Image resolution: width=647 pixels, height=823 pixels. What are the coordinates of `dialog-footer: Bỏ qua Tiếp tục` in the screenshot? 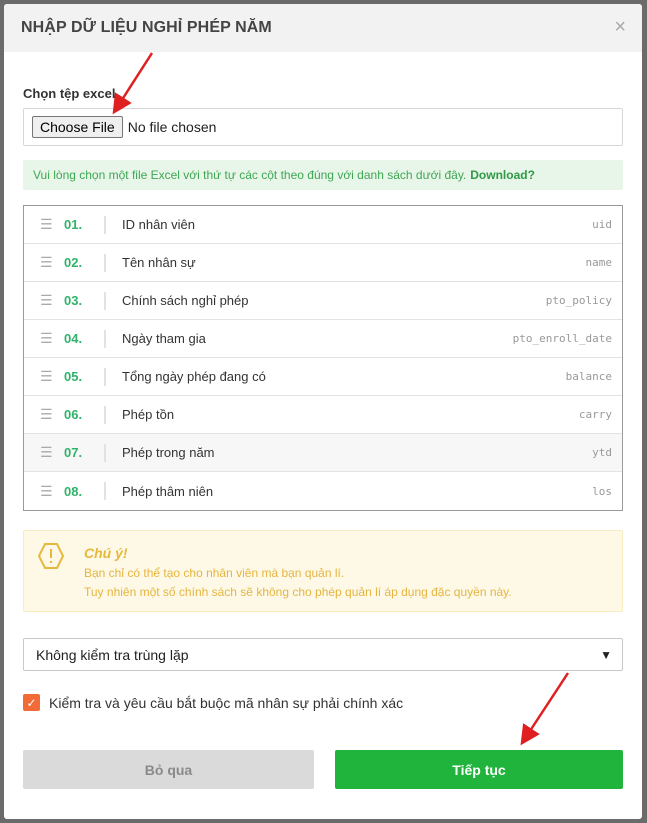 It's located at (323, 769).